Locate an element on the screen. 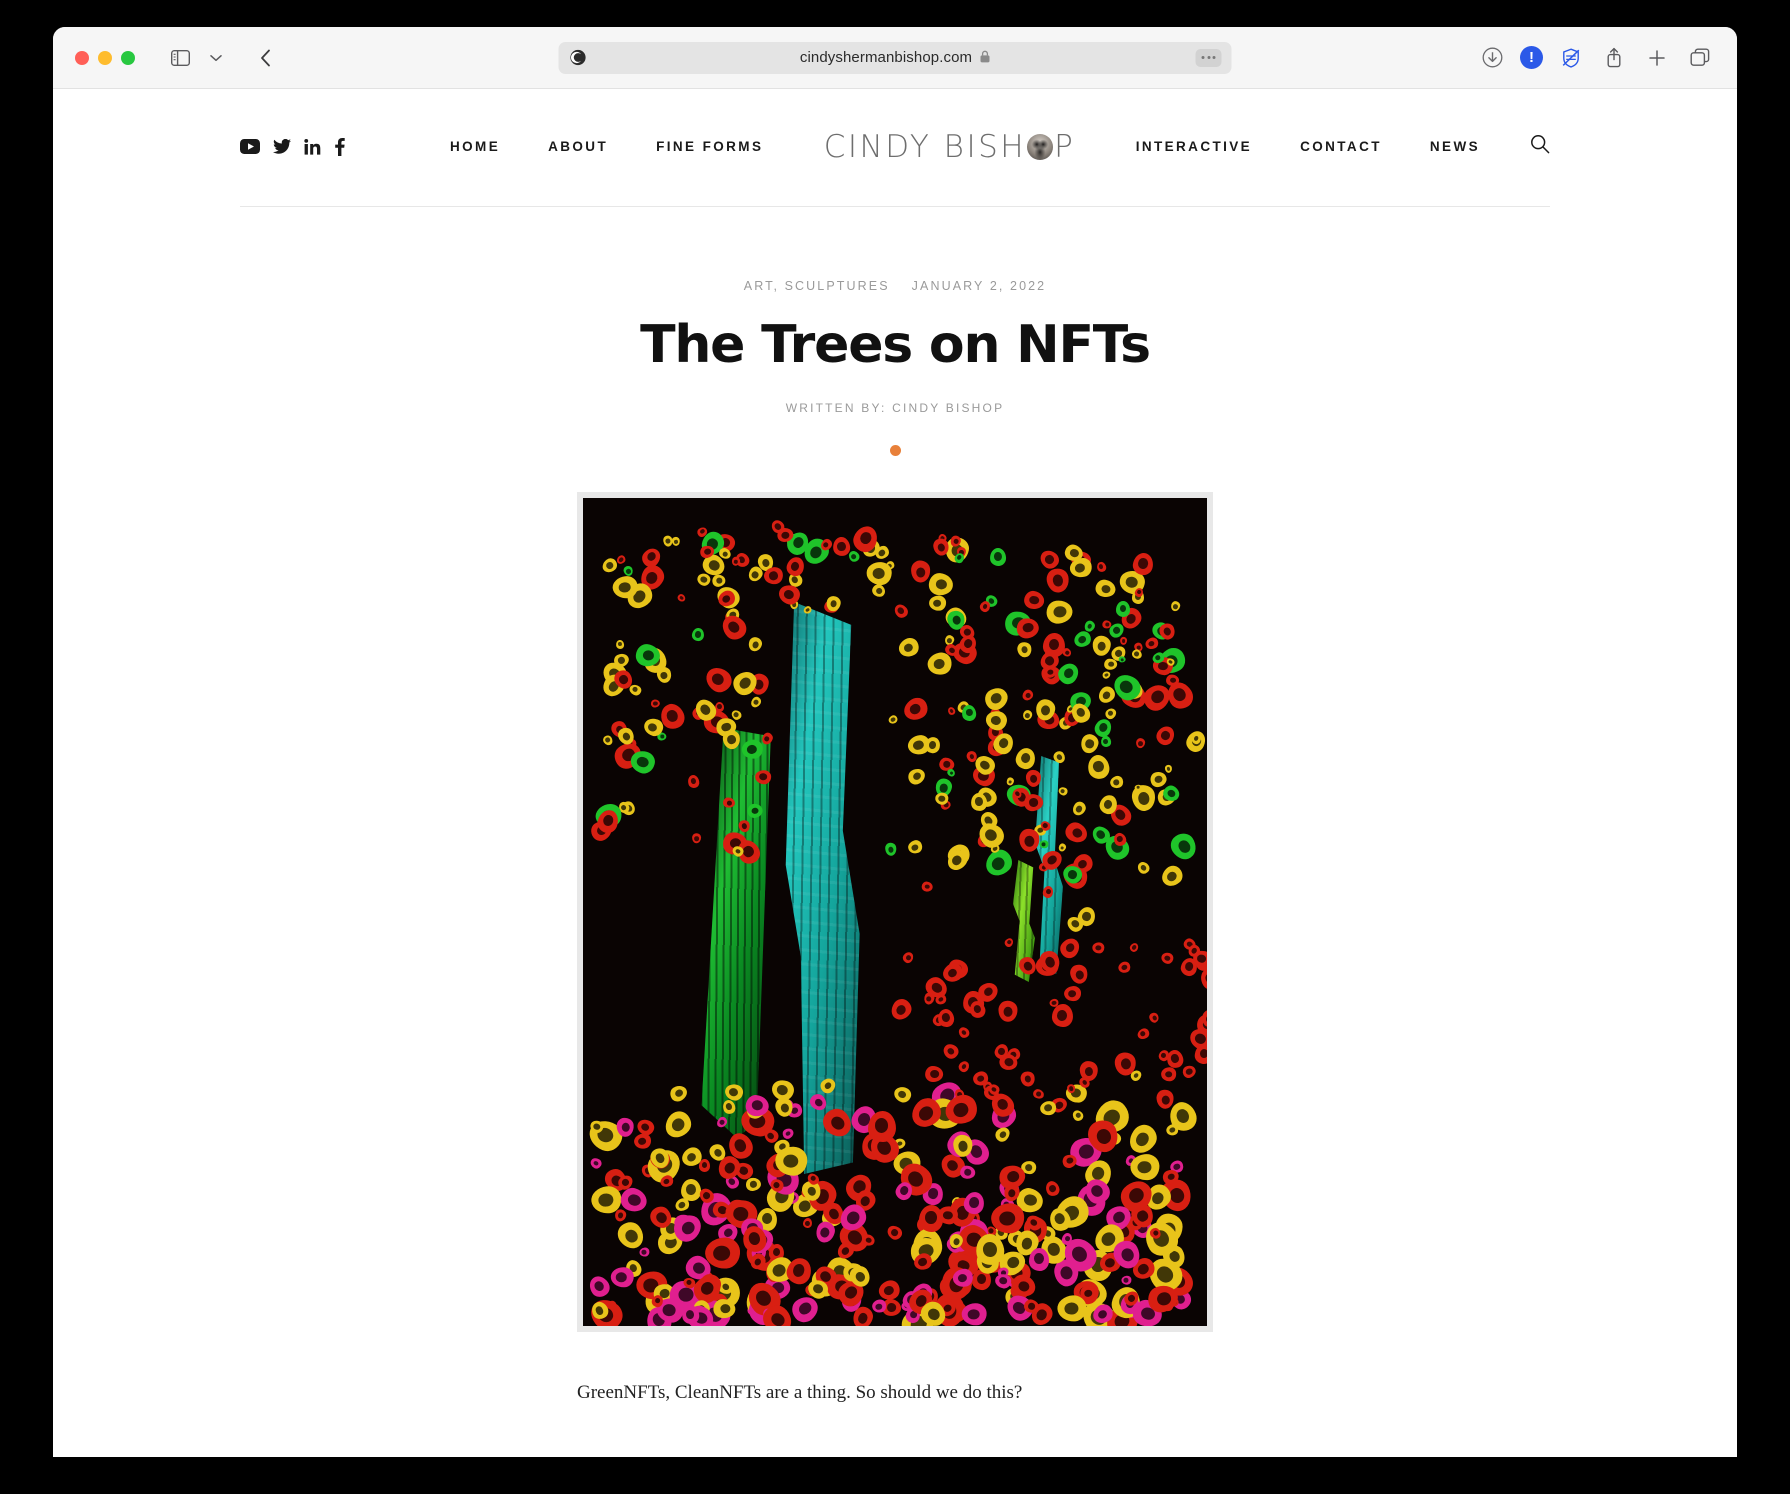 The width and height of the screenshot is (1790, 1494). tree-trunk-green is located at coordinates (737, 933).